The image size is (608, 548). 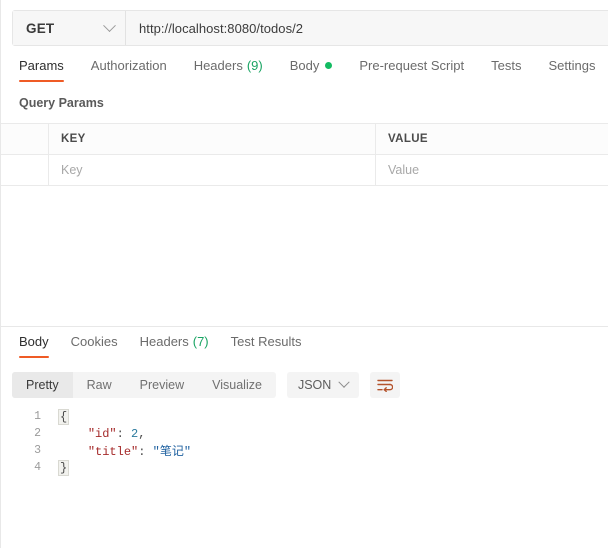 I want to click on code-text: "id": 2,, so click(x=97, y=433).